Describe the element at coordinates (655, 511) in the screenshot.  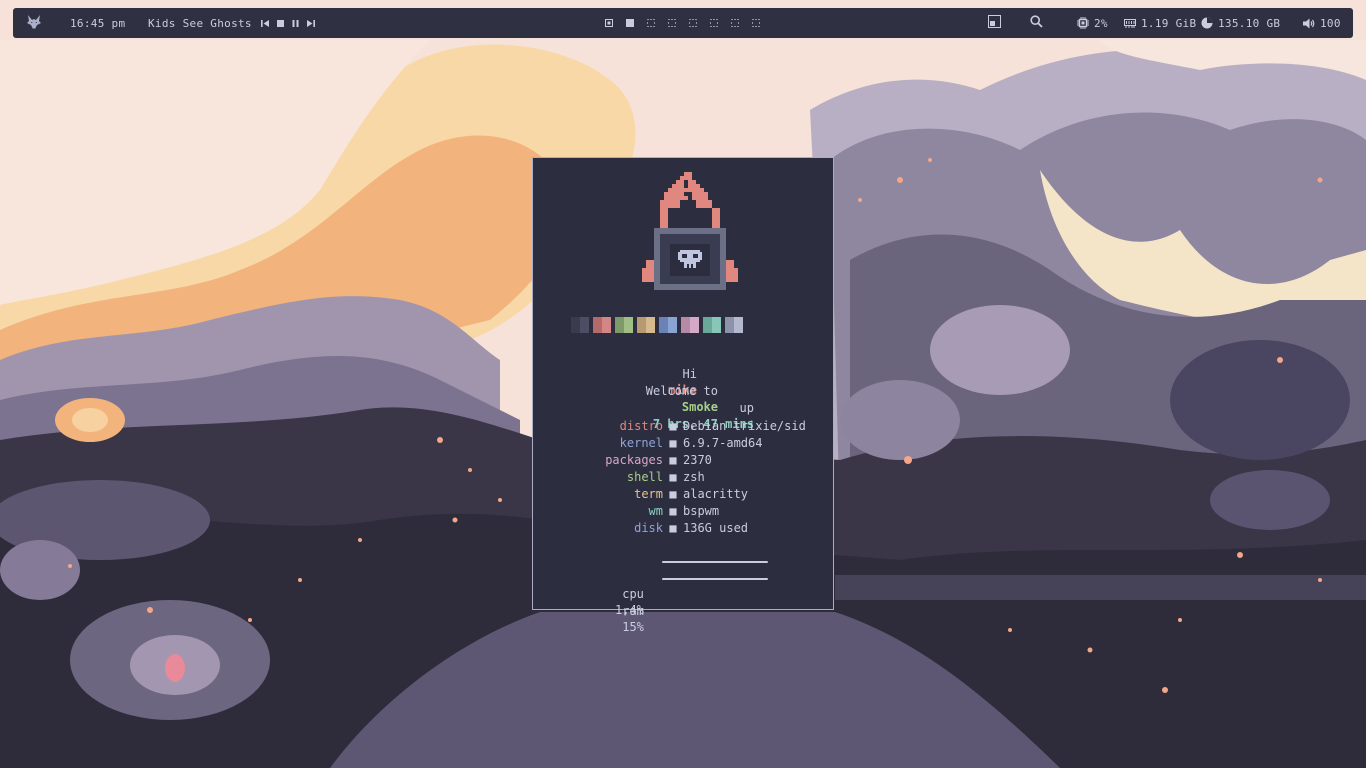
I see `info-key: wm` at that location.